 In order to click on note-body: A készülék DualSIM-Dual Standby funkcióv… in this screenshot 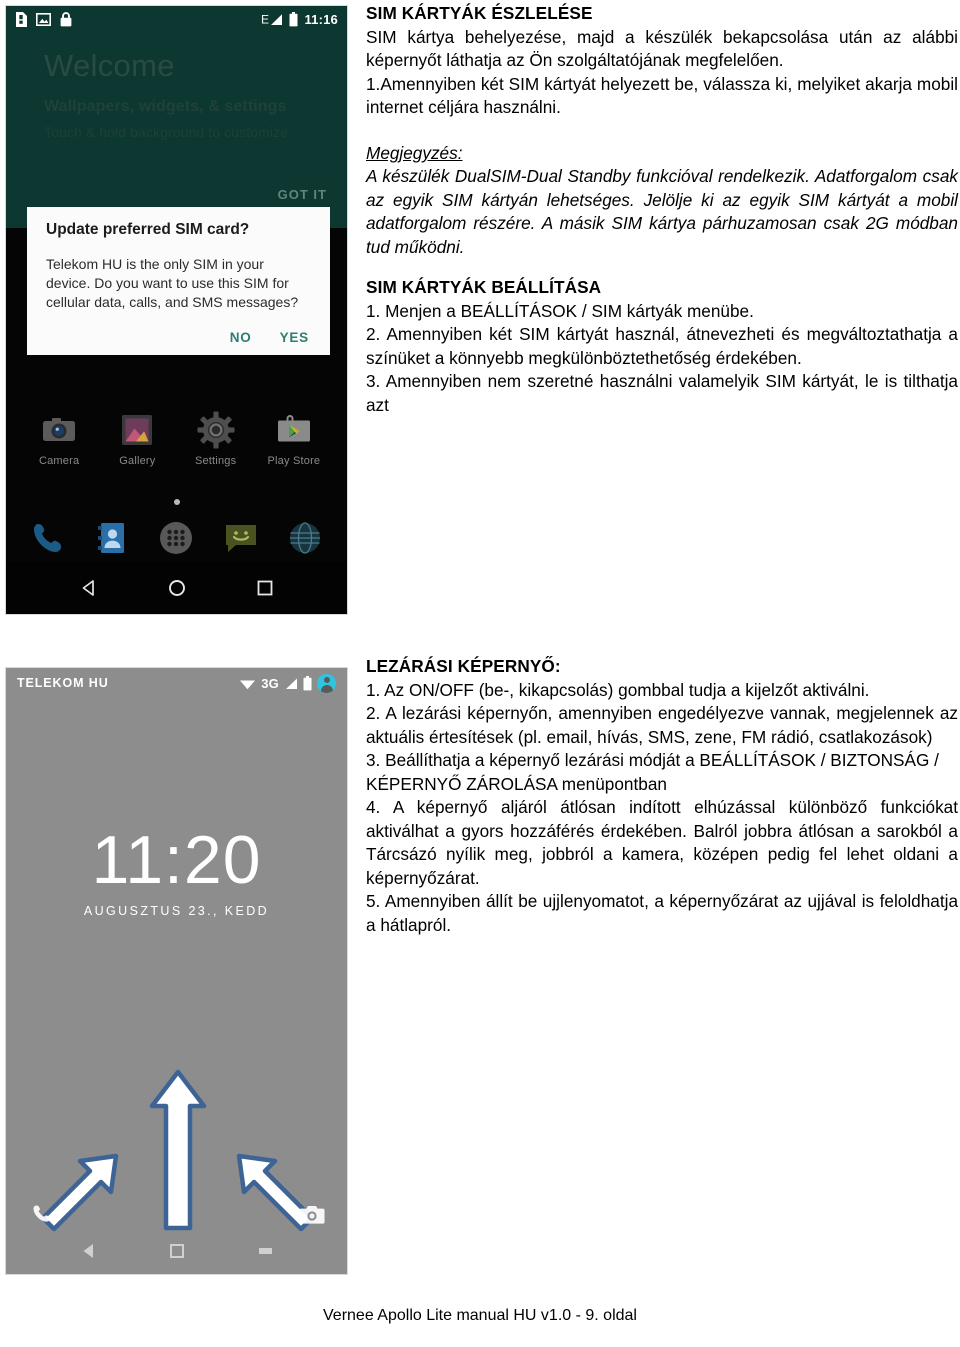, I will do `click(662, 211)`.